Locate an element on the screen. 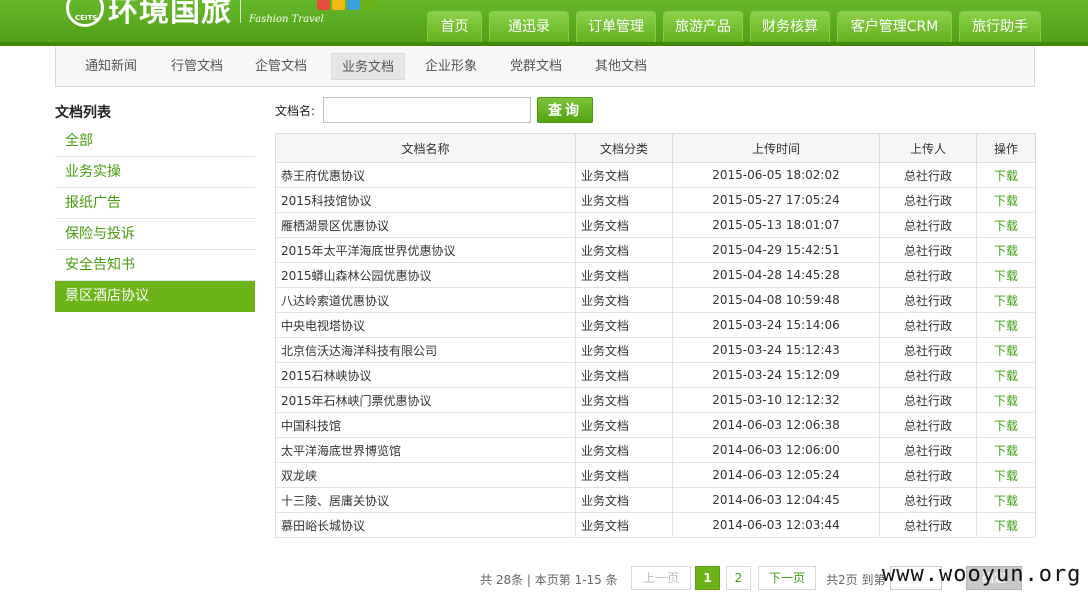  table-row: 2015石林峡协议 业务文档 2015-03-24 15:12:09 总社行政 下载 is located at coordinates (655, 375).